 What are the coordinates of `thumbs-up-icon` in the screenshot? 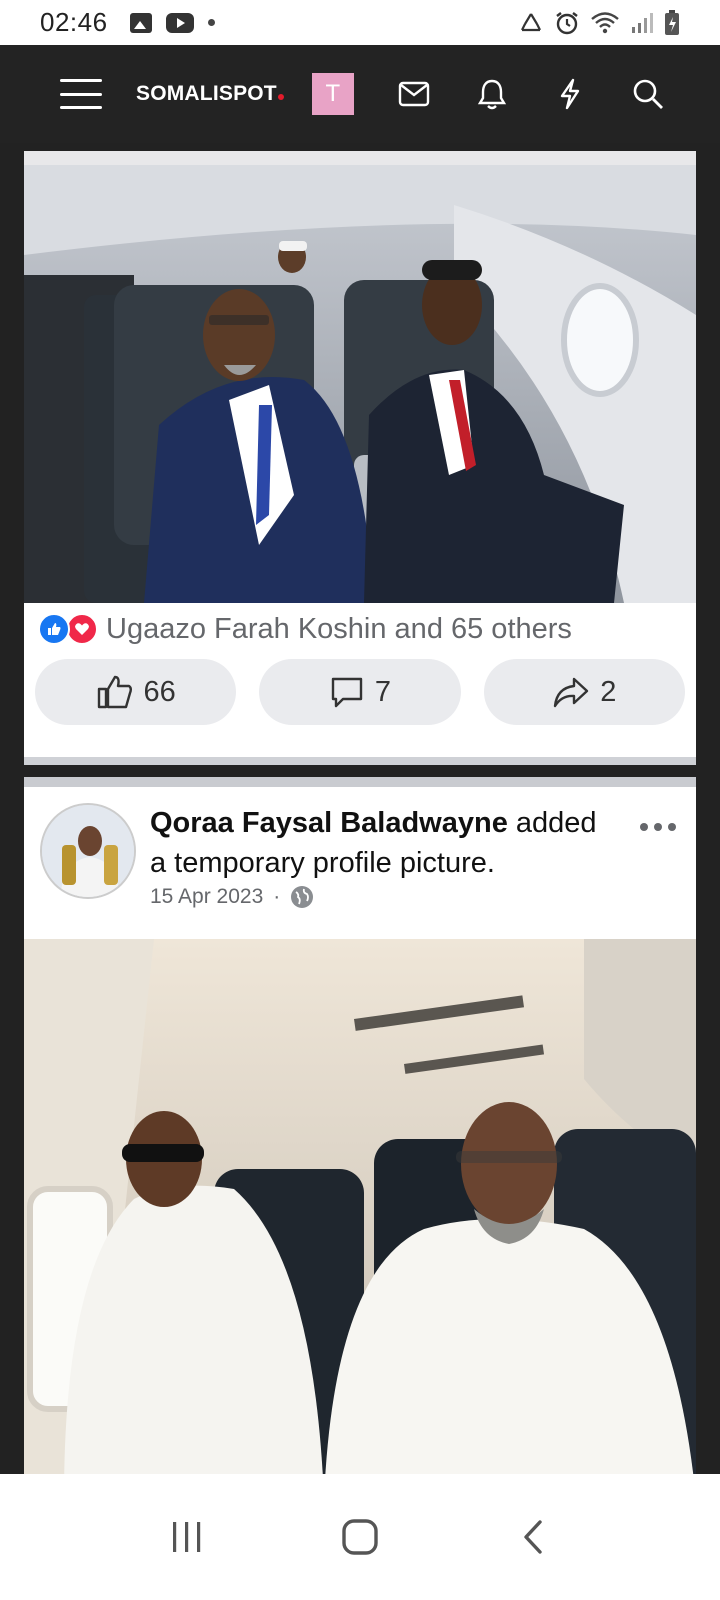 It's located at (114, 692).